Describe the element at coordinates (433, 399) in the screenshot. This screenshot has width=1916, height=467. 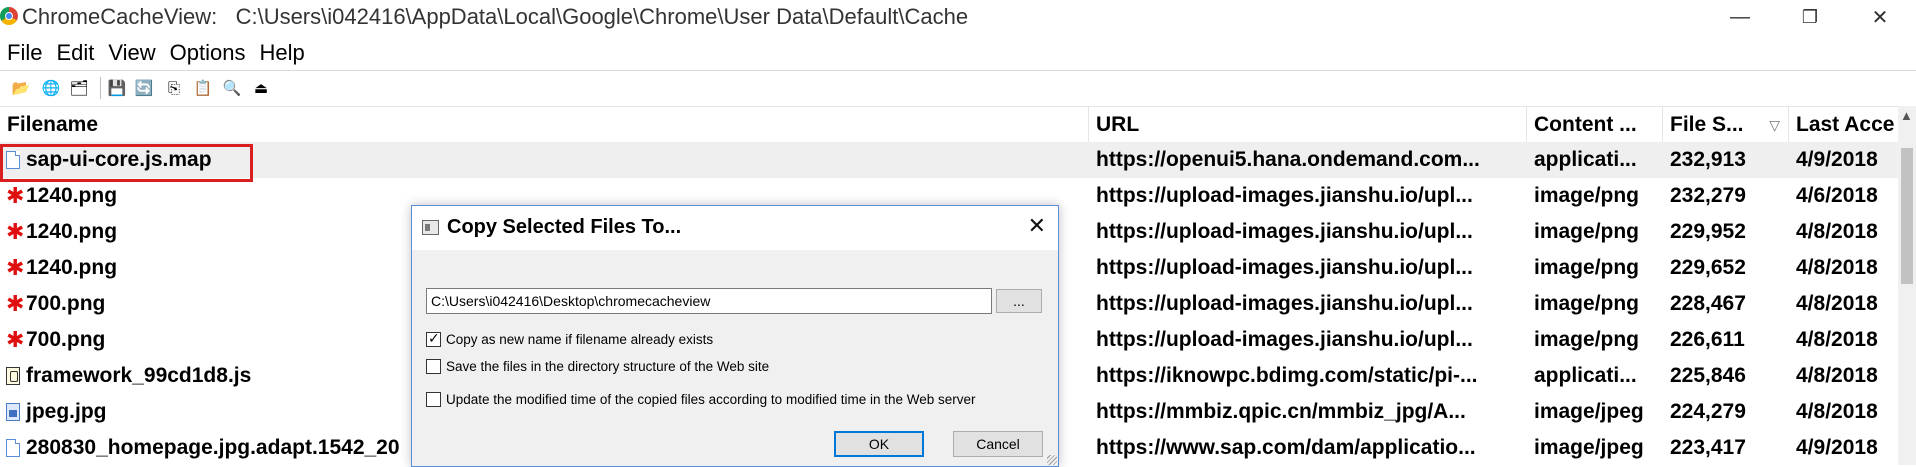
I see `checkbox-update-modified-time` at that location.